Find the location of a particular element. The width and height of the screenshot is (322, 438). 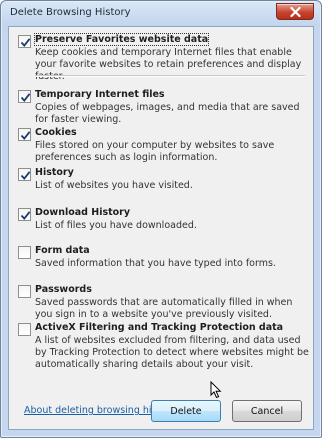

cancel-button: Cancel is located at coordinates (267, 411).